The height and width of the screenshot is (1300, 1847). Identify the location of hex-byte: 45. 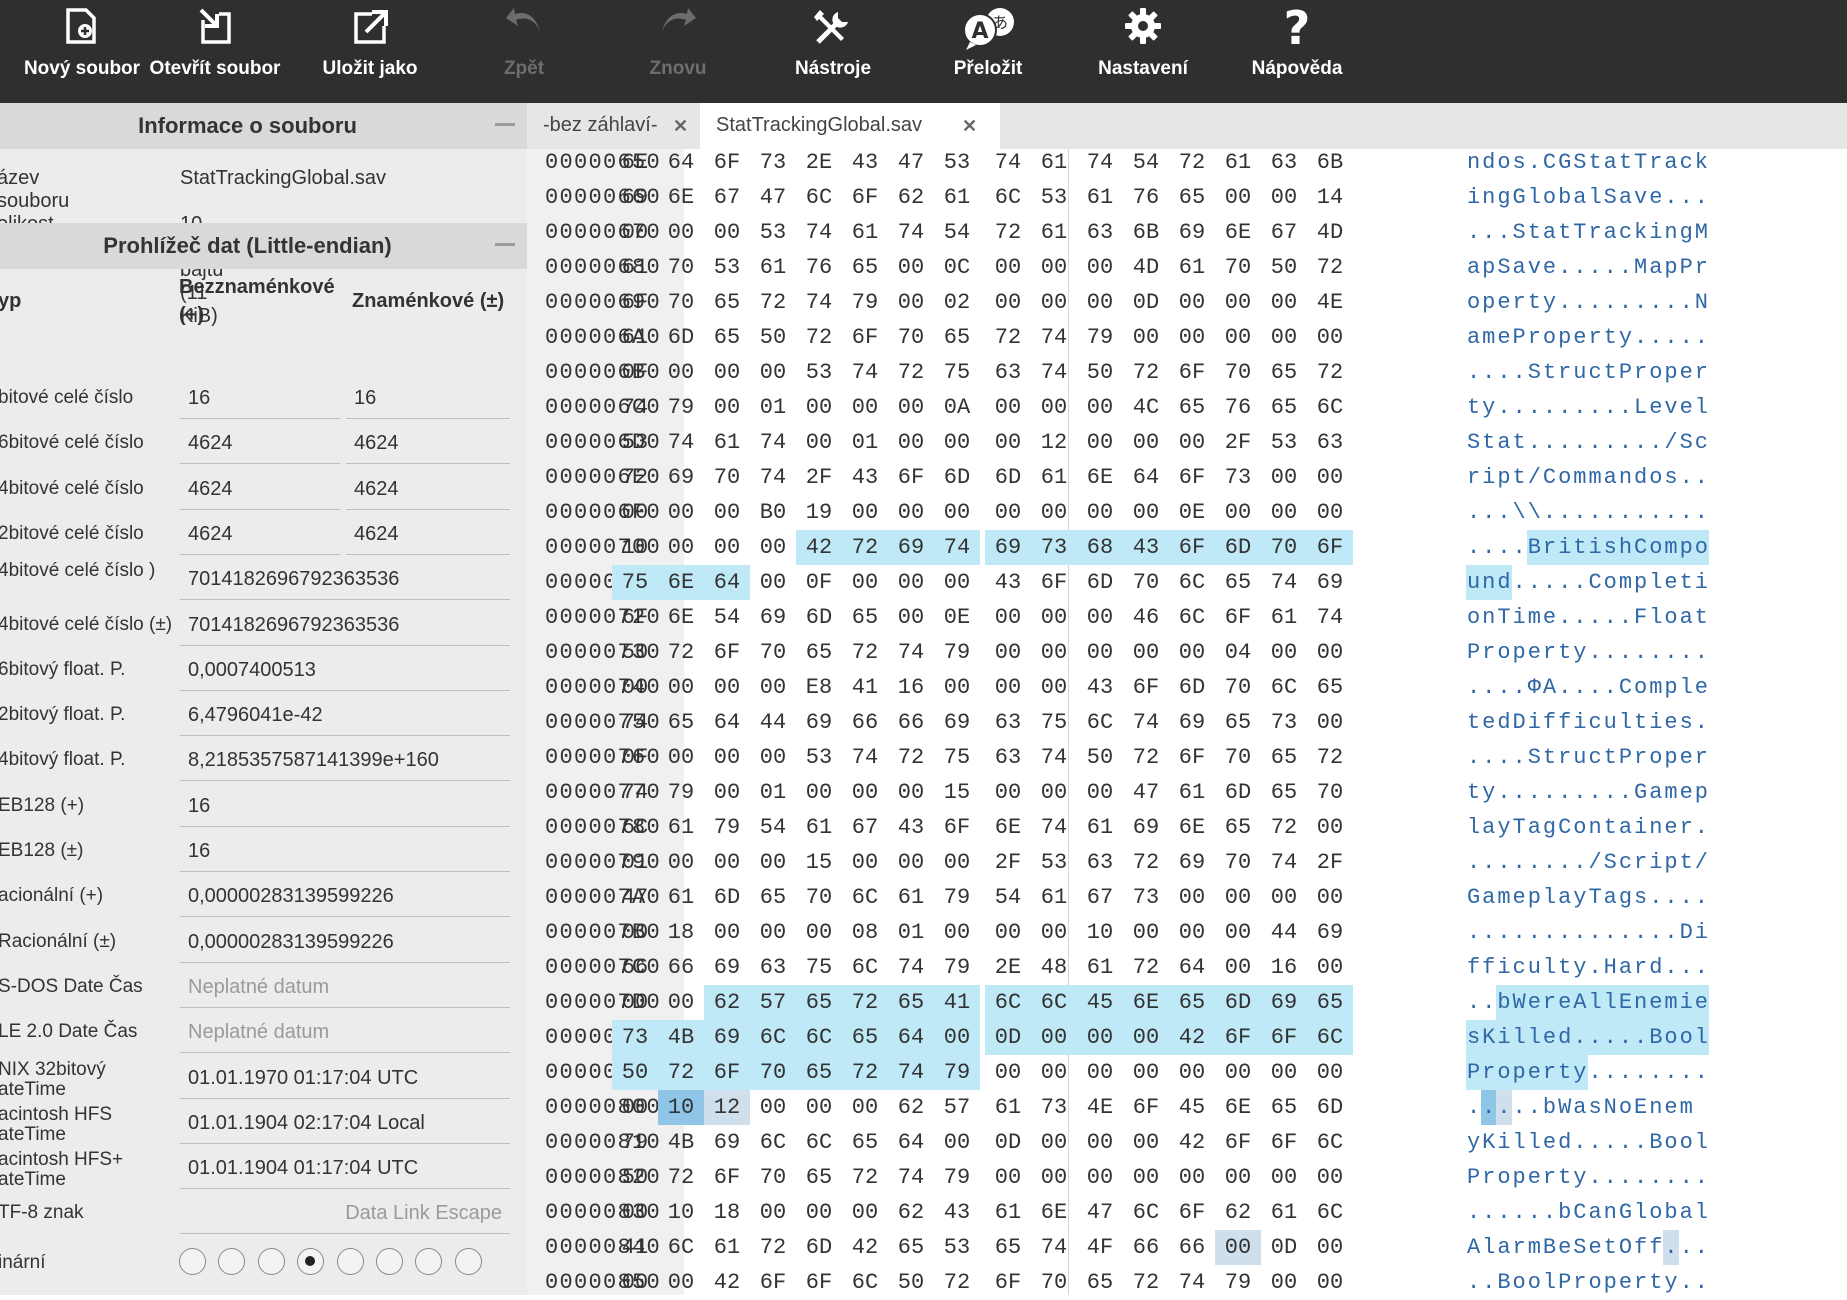
(1192, 1107).